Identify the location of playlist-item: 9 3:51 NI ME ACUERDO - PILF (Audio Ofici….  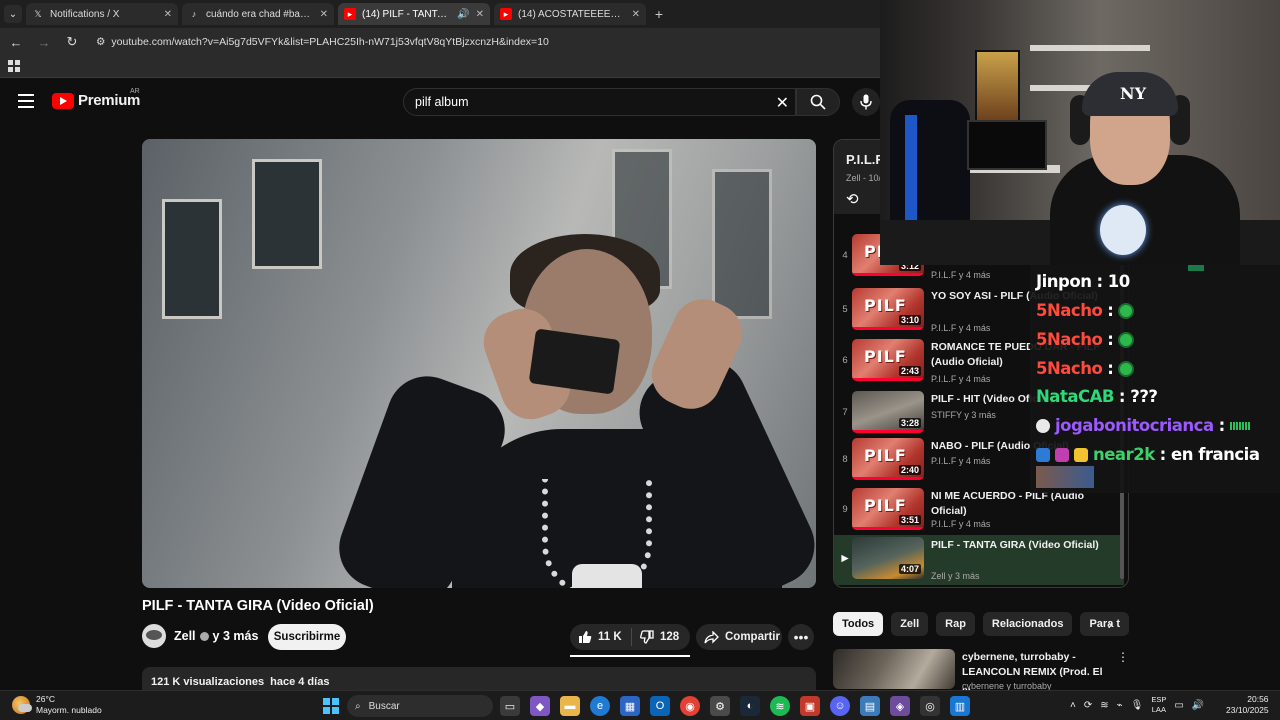
(979, 511).